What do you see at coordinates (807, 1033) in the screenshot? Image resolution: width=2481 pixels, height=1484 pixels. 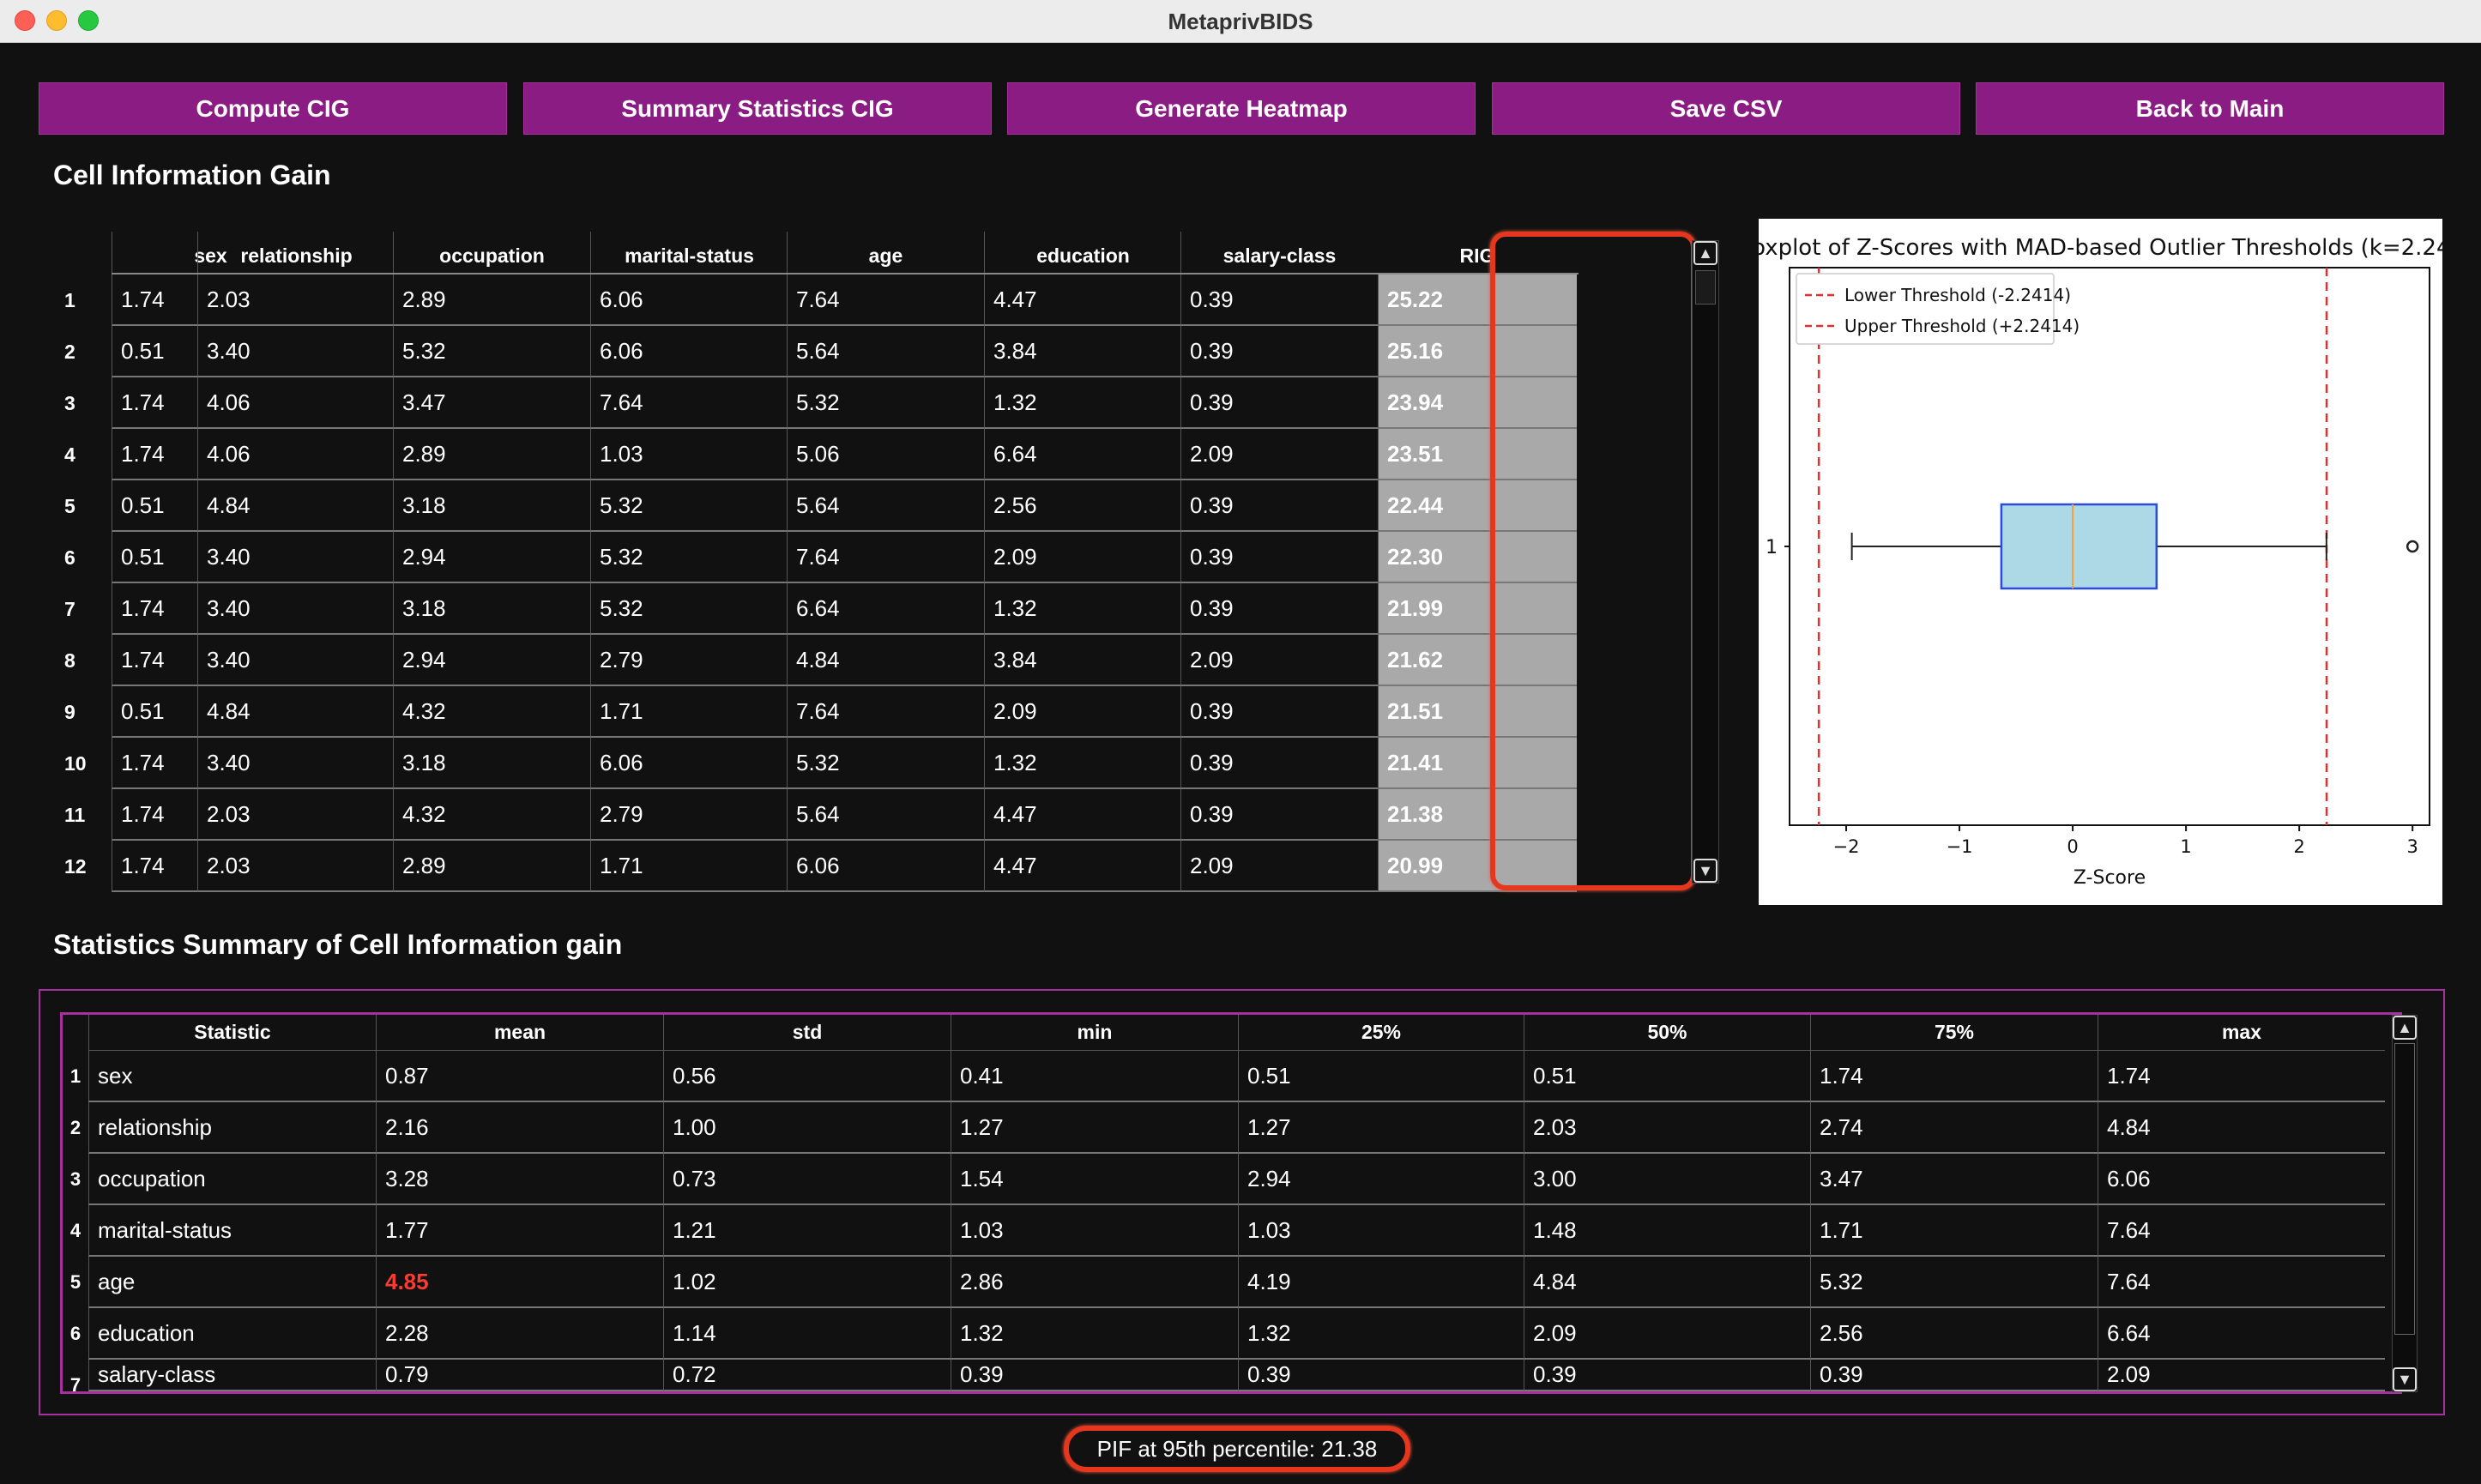 I see `stats-column-header-std: std` at bounding box center [807, 1033].